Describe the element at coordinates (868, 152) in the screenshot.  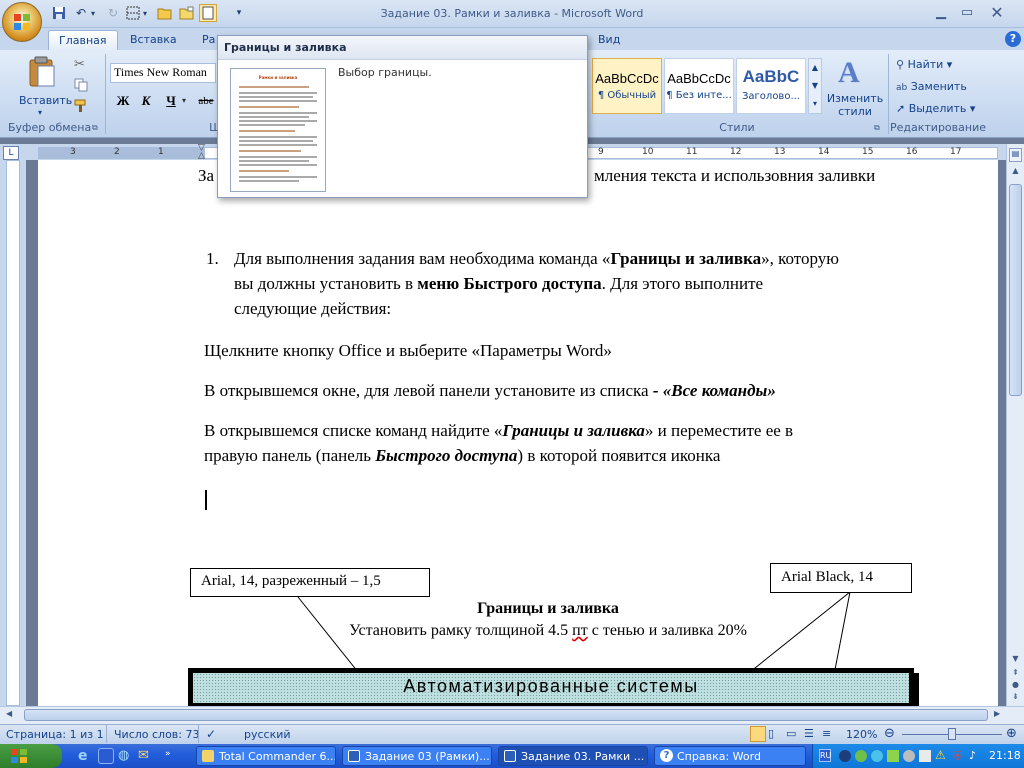
I see `ruler-number: 15` at that location.